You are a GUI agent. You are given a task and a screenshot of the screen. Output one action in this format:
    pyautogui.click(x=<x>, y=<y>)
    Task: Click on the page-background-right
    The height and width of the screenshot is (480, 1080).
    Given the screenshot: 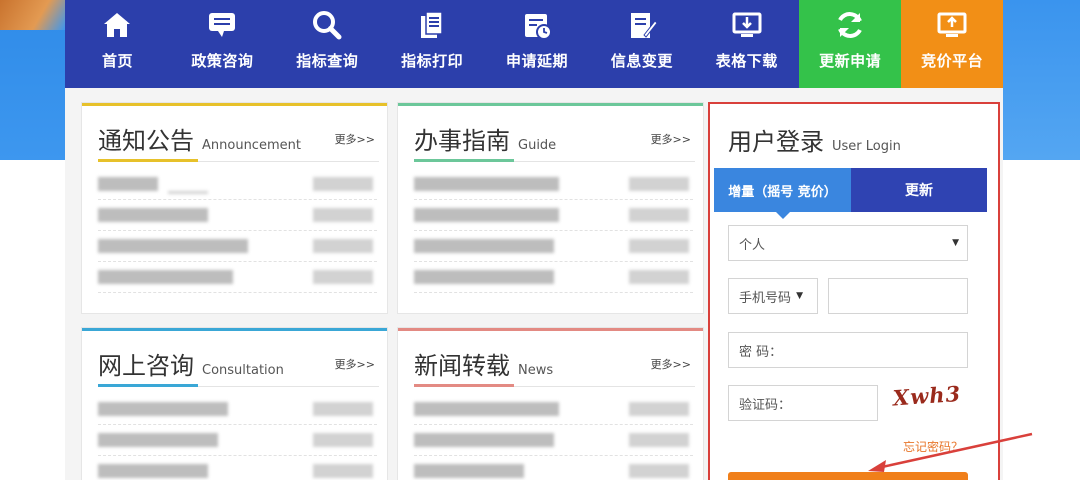 What is the action you would take?
    pyautogui.click(x=1041, y=80)
    